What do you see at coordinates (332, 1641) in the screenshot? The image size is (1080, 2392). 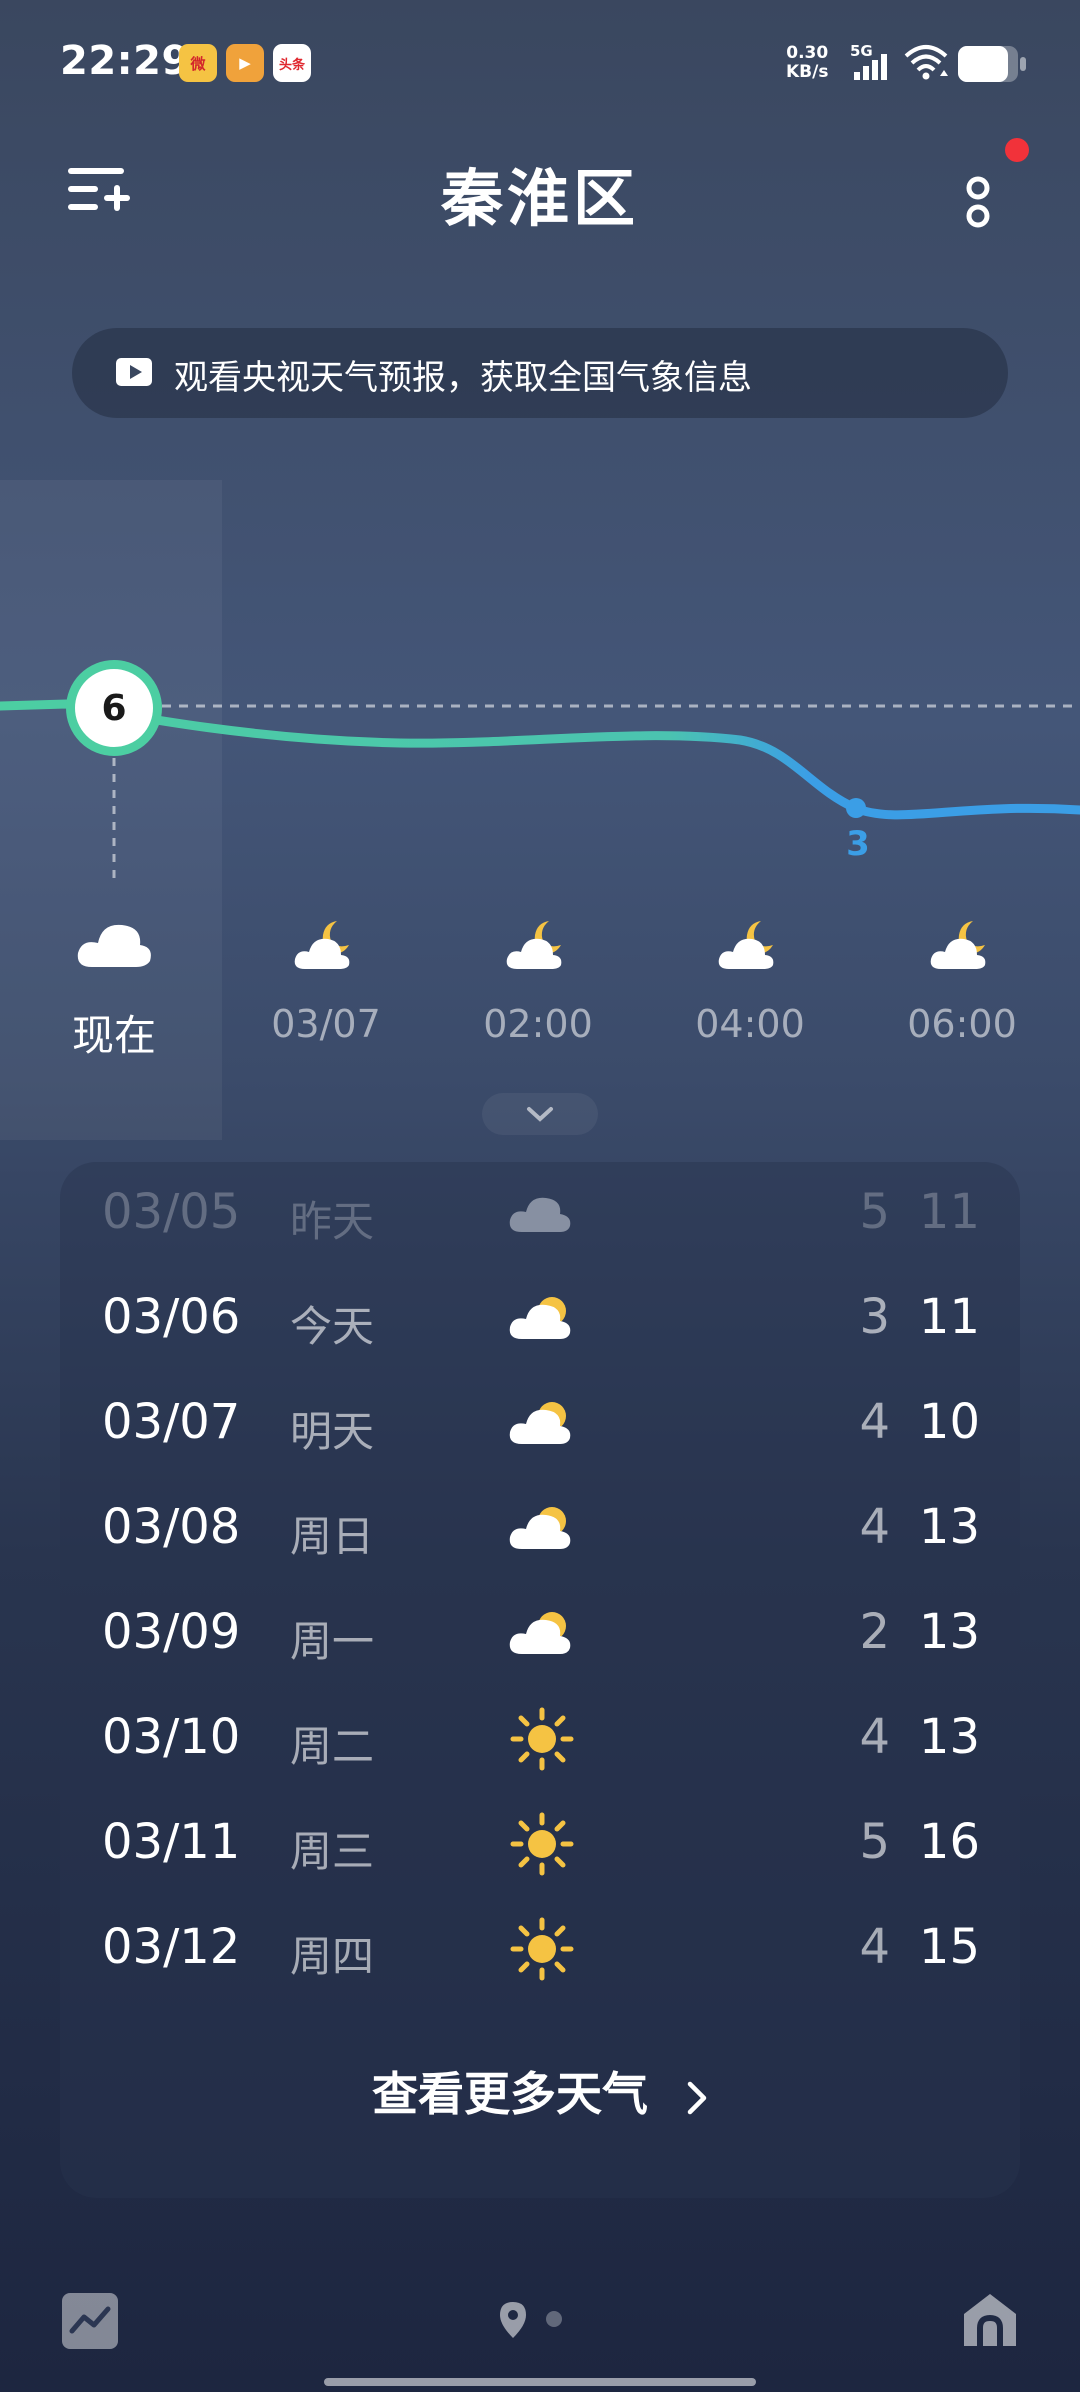 I see `daily-weekday: 周一` at bounding box center [332, 1641].